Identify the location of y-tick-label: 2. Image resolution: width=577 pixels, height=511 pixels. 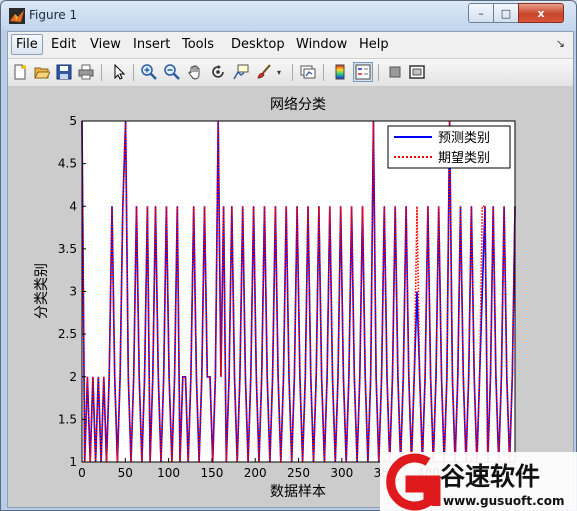
(73, 377).